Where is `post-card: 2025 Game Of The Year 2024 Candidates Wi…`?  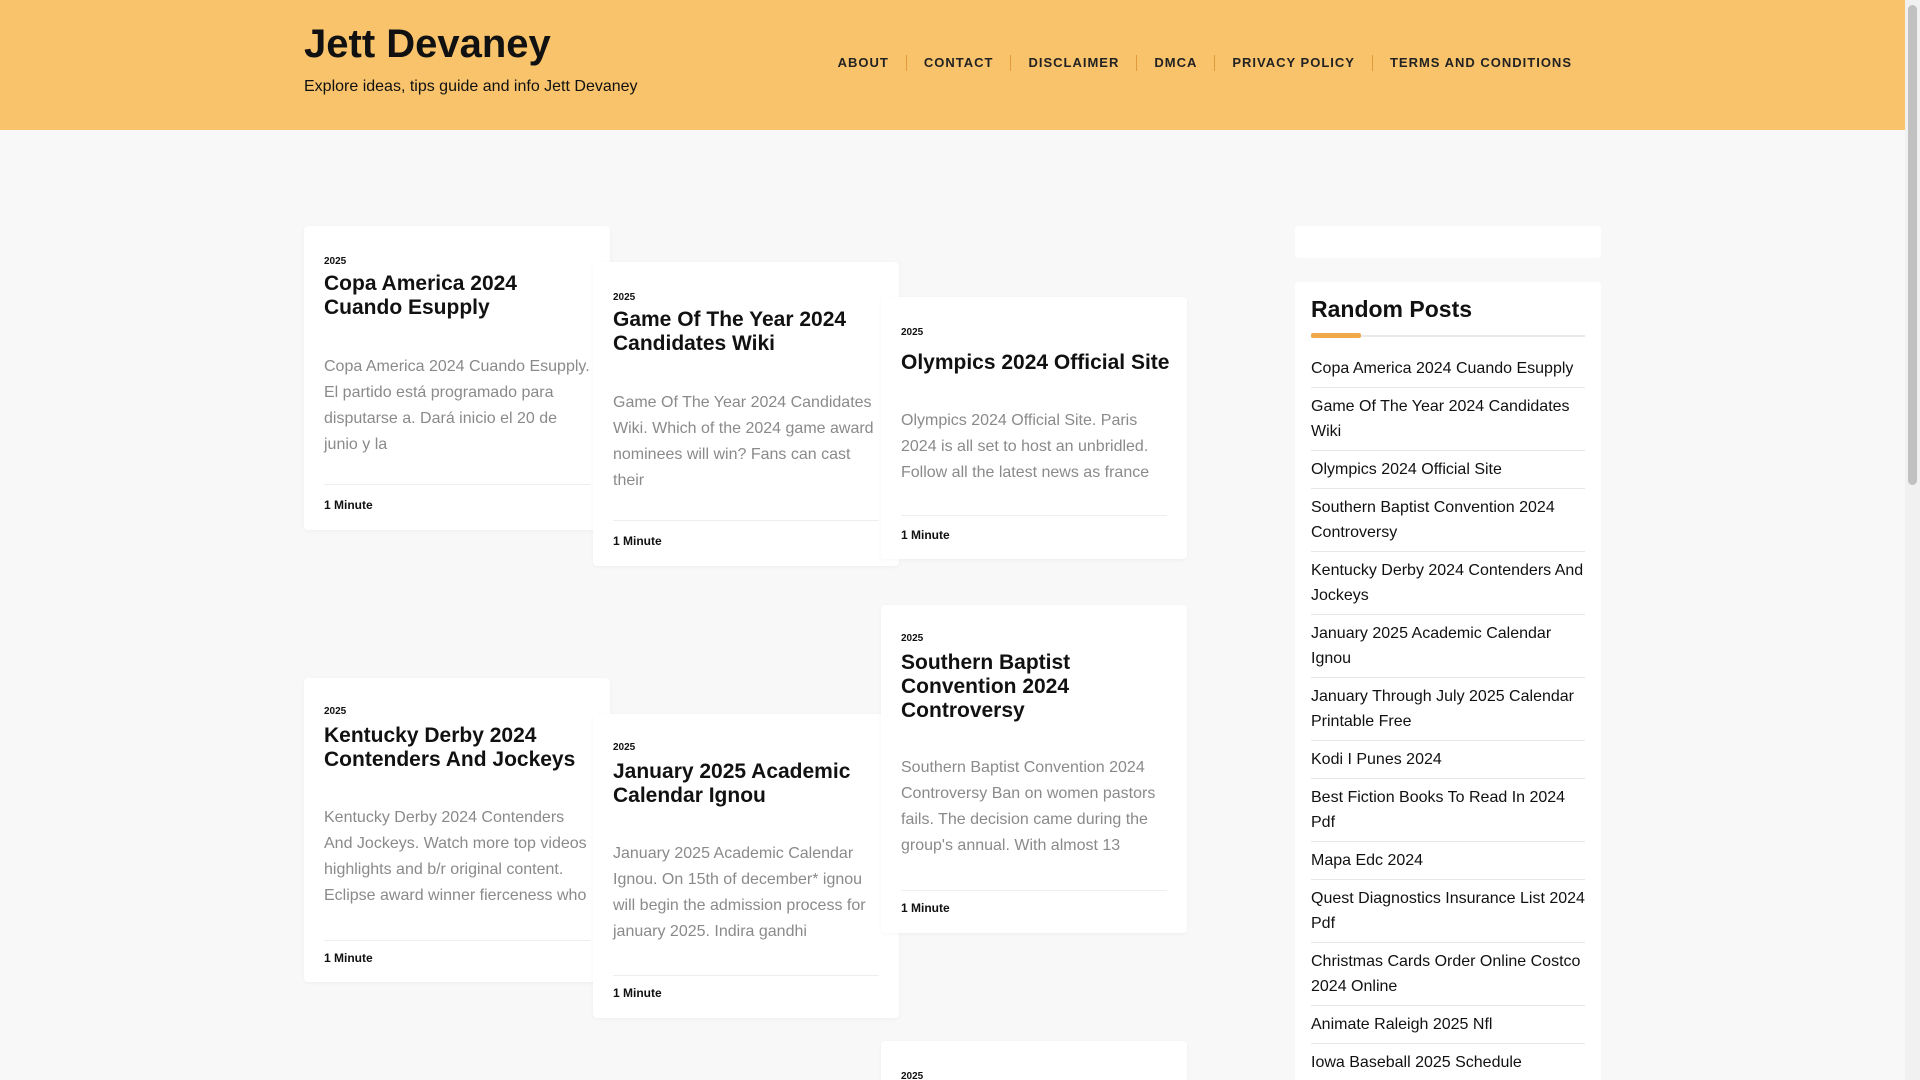 post-card: 2025 Game Of The Year 2024 Candidates Wi… is located at coordinates (746, 414).